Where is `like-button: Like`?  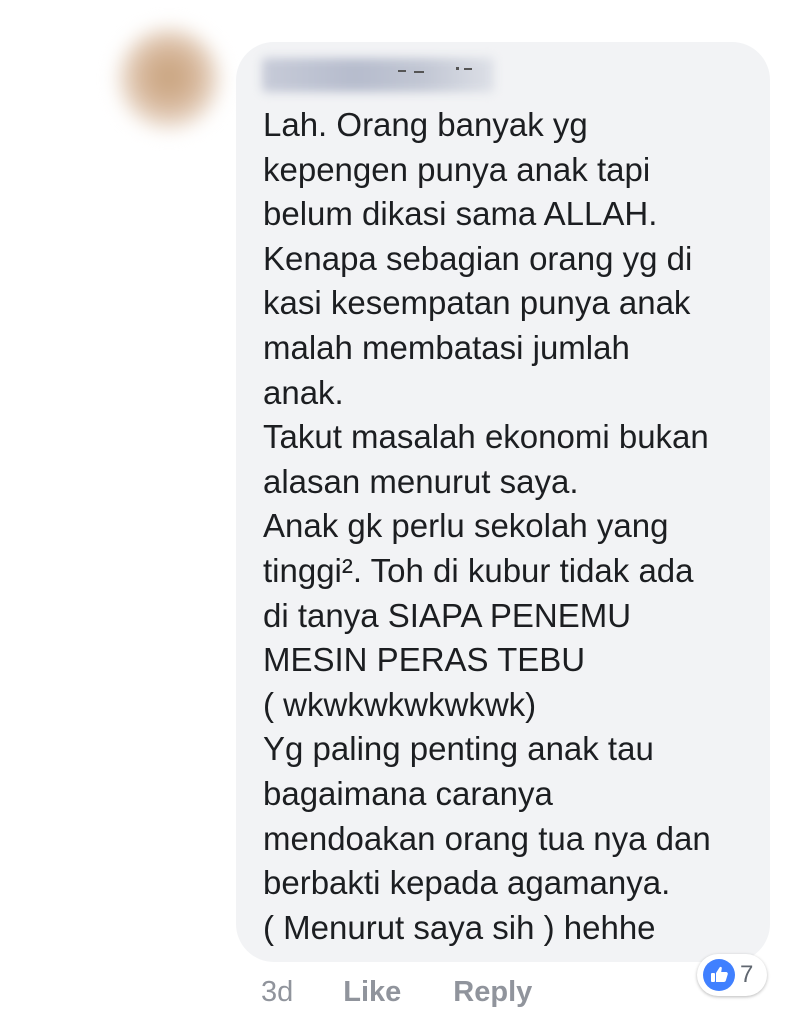 like-button: Like is located at coordinates (372, 992).